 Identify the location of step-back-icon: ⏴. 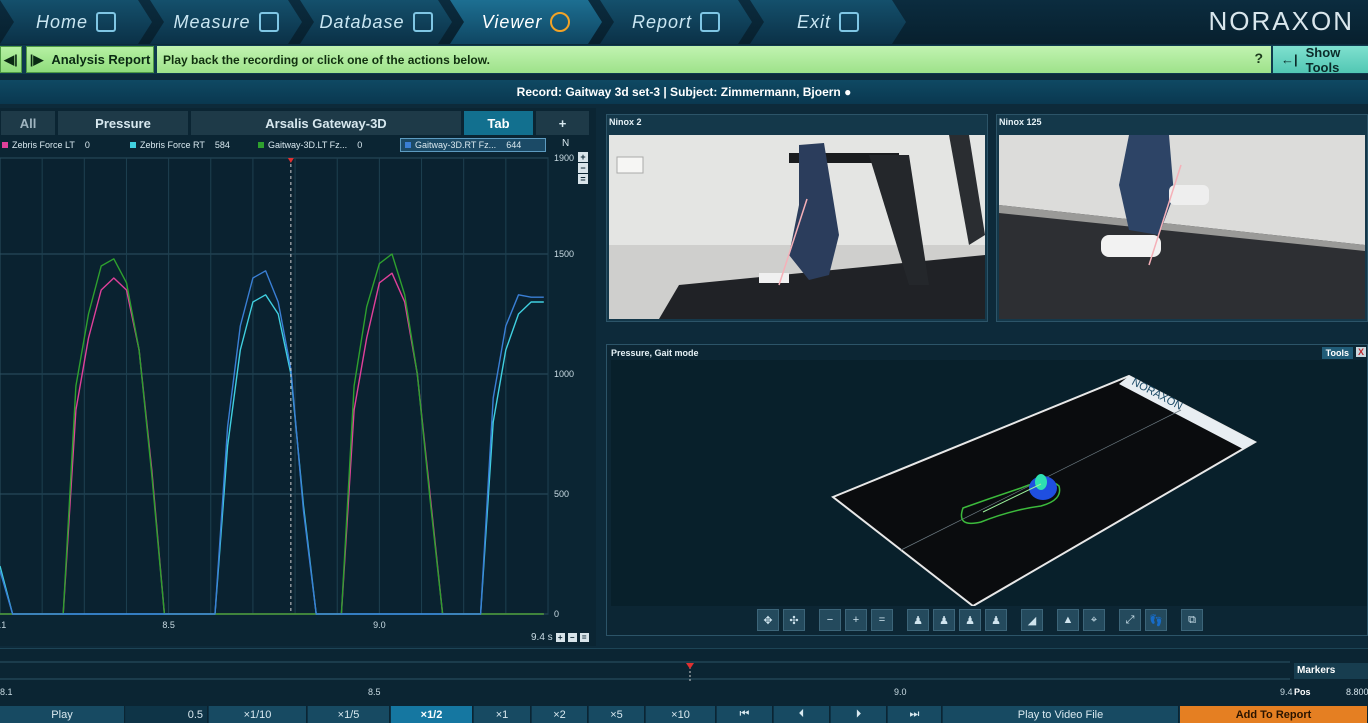
(802, 714).